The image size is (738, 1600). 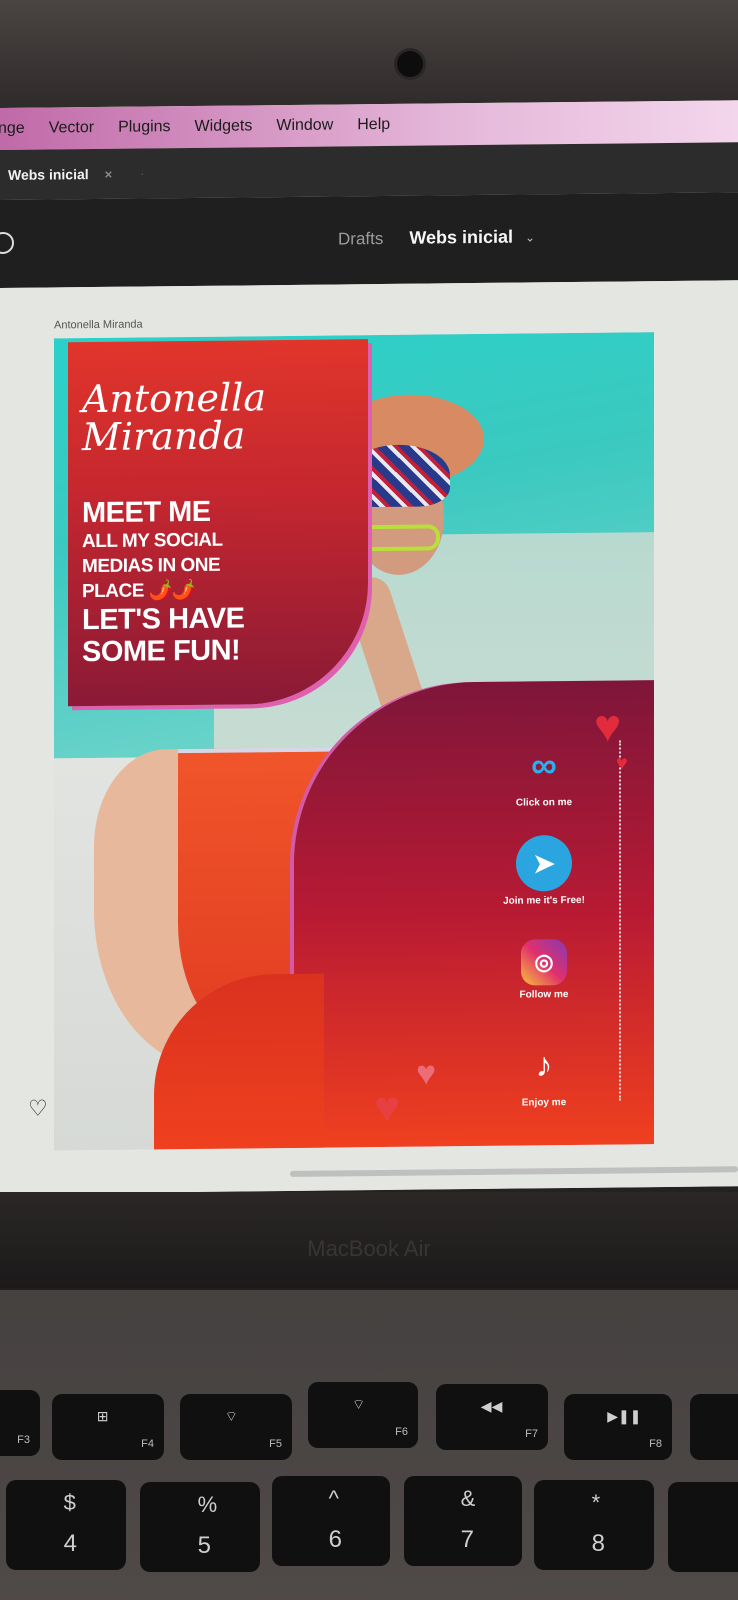 I want to click on social-link-instagram: ◎ Follow me, so click(x=544, y=970).